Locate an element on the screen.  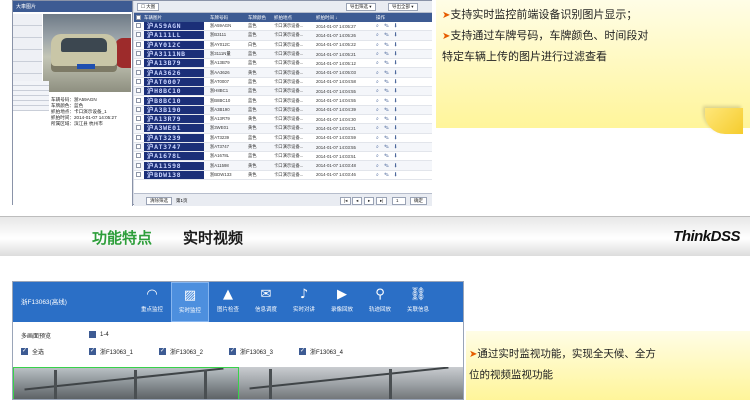
multi-view-label: 多画面预览 is located at coordinates (36, 337).